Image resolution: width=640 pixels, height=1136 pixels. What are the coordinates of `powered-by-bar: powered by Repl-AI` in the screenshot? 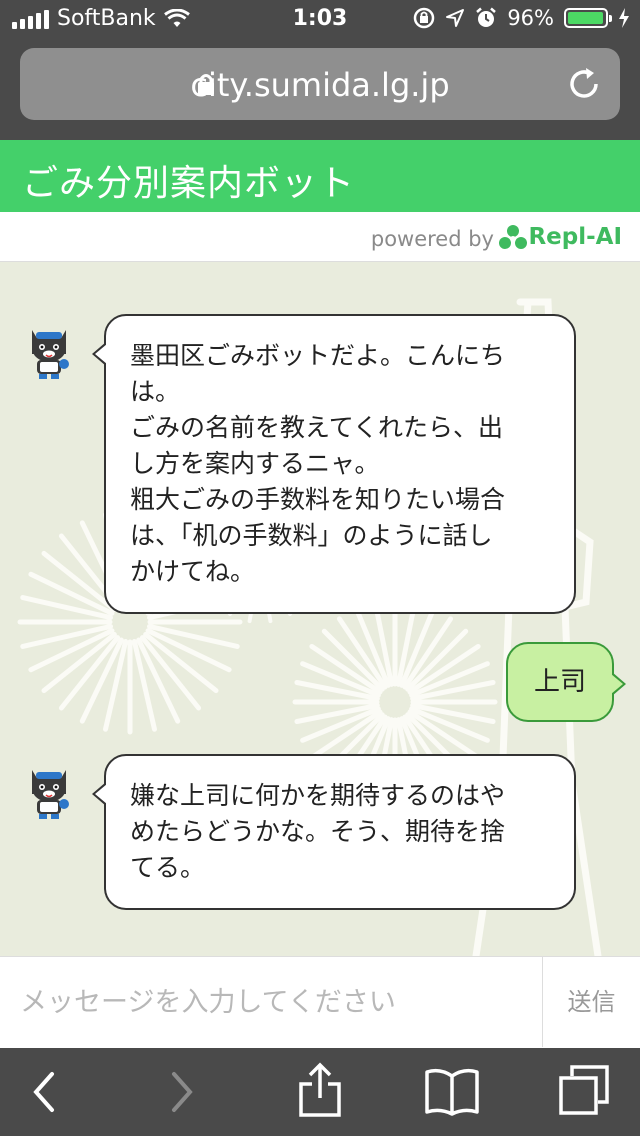 It's located at (320, 237).